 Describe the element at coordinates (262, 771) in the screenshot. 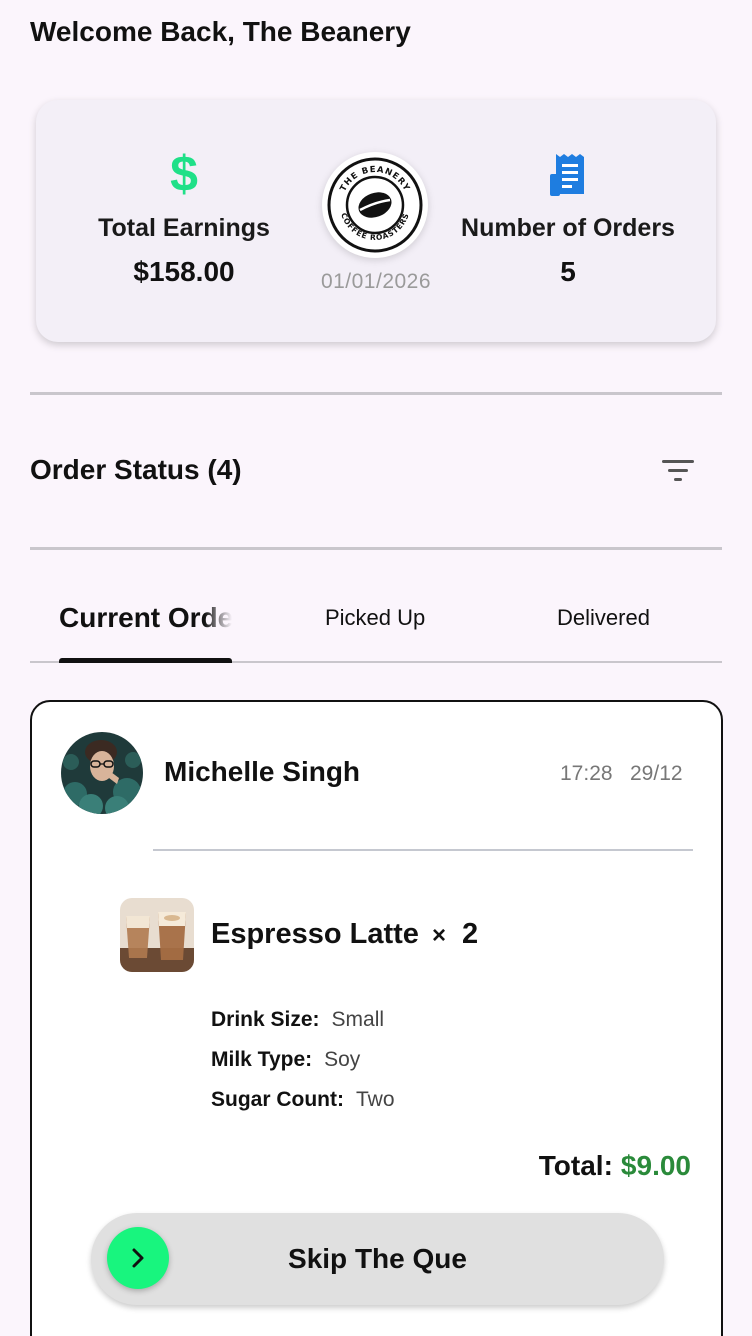

I see `customer-name: Michelle Singh` at that location.